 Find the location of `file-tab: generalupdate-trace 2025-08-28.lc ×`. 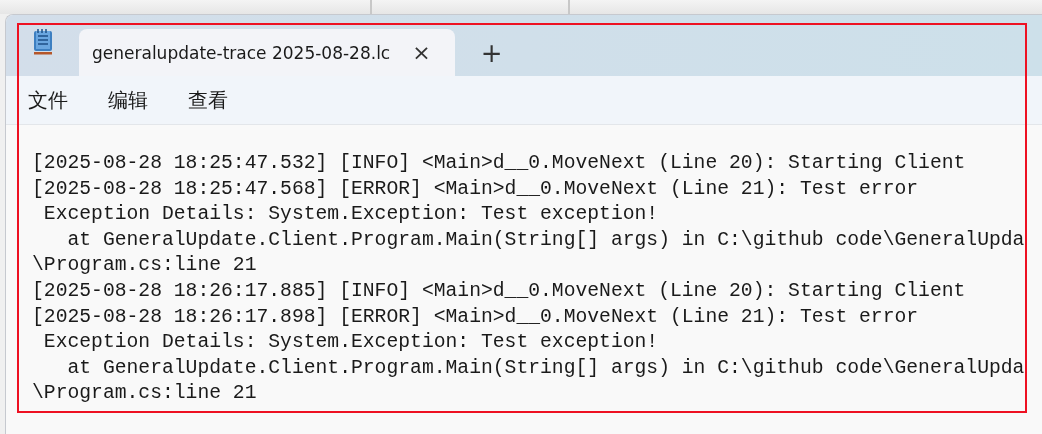

file-tab: generalupdate-trace 2025-08-28.lc × is located at coordinates (267, 52).